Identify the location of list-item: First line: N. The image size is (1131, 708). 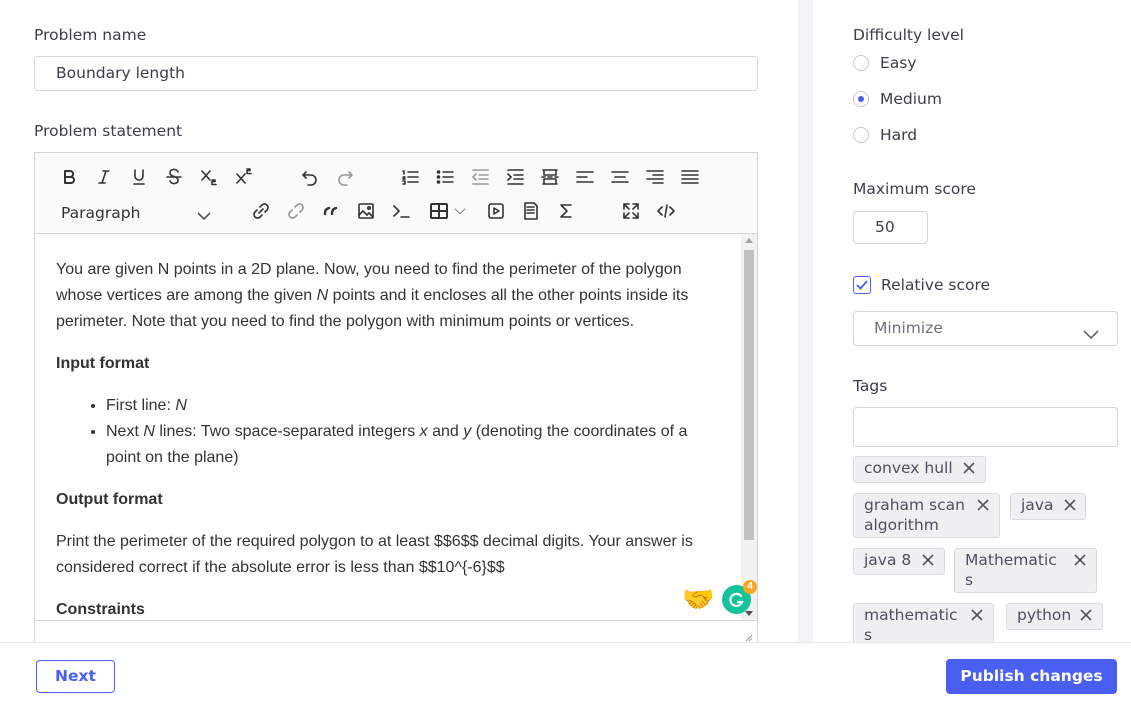
(411, 406).